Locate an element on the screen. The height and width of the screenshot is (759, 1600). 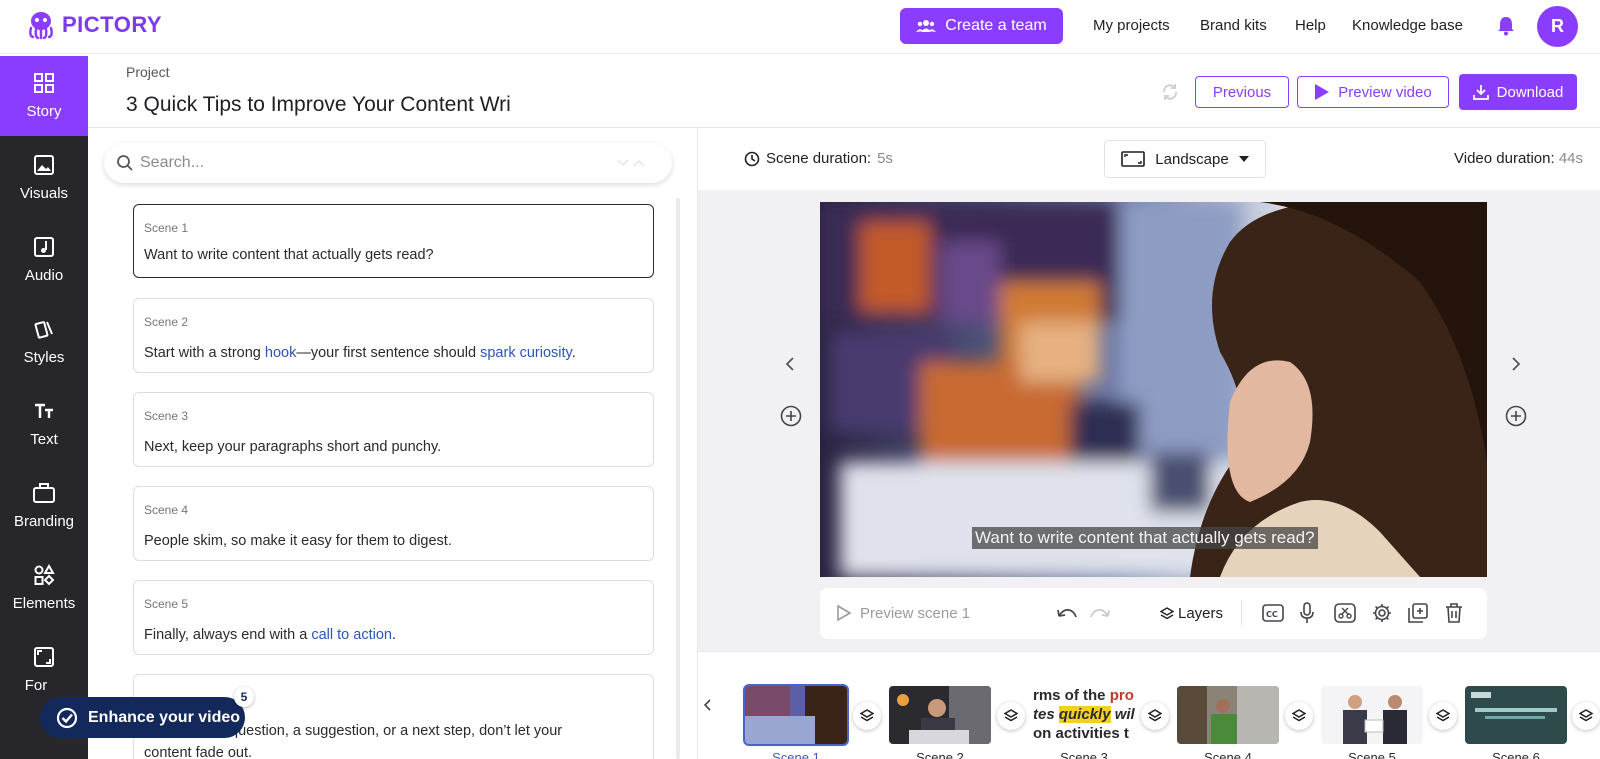
bell-icon is located at coordinates (1506, 26).